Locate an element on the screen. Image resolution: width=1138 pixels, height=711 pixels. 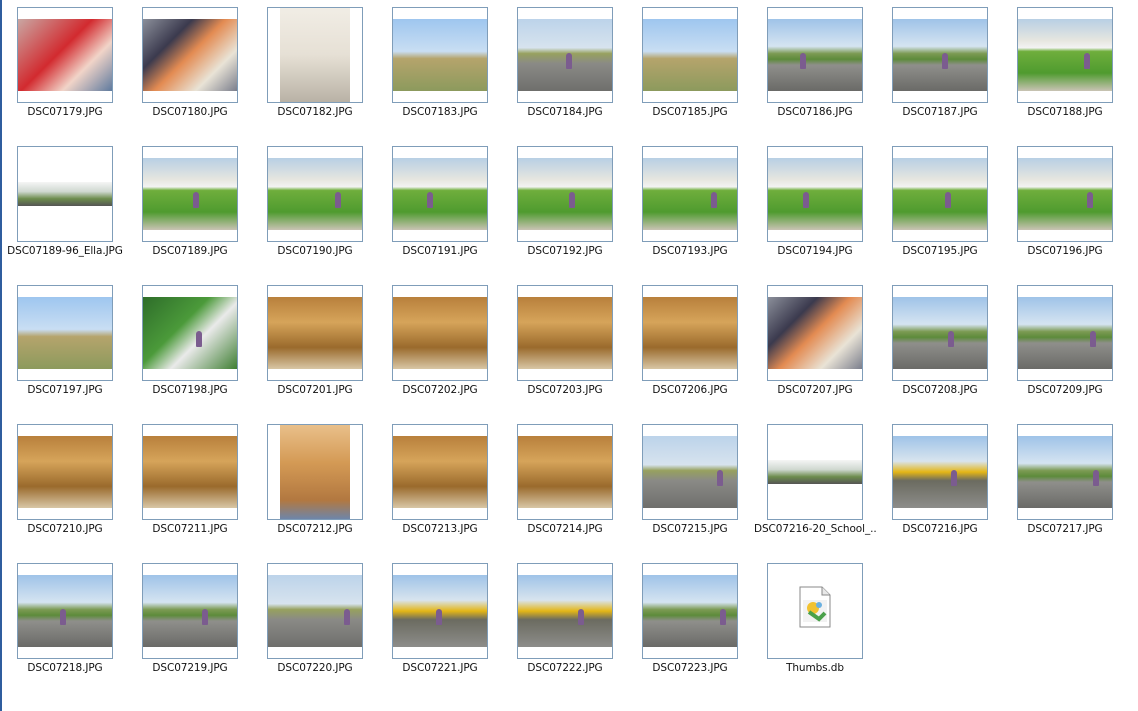
file-item: DSC07213.JPG is located at coordinates (440, 488).